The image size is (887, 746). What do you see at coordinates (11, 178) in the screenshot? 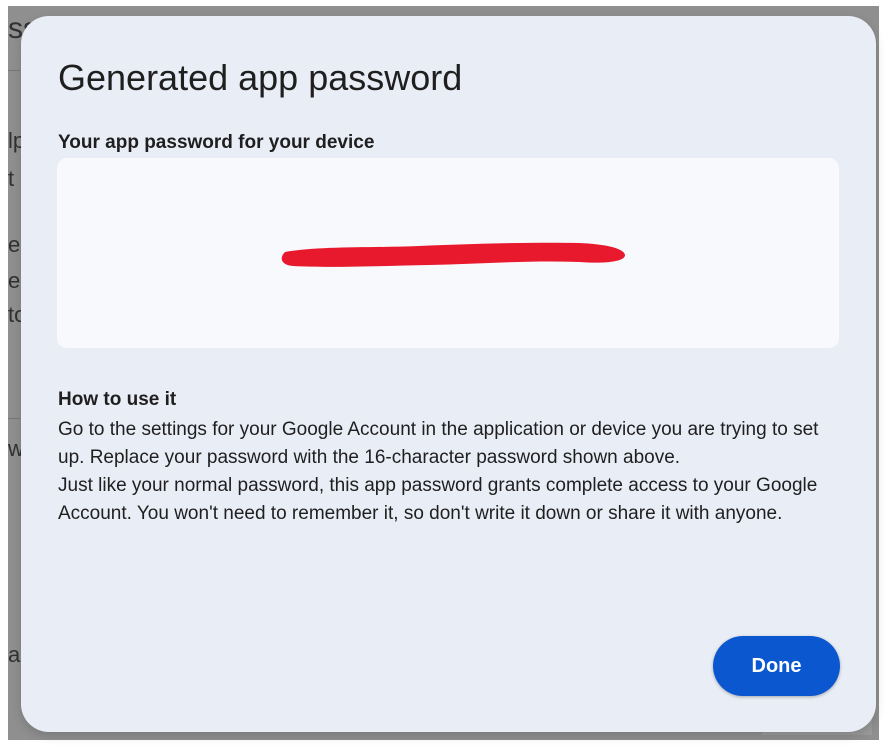
I see `background-text: t` at bounding box center [11, 178].